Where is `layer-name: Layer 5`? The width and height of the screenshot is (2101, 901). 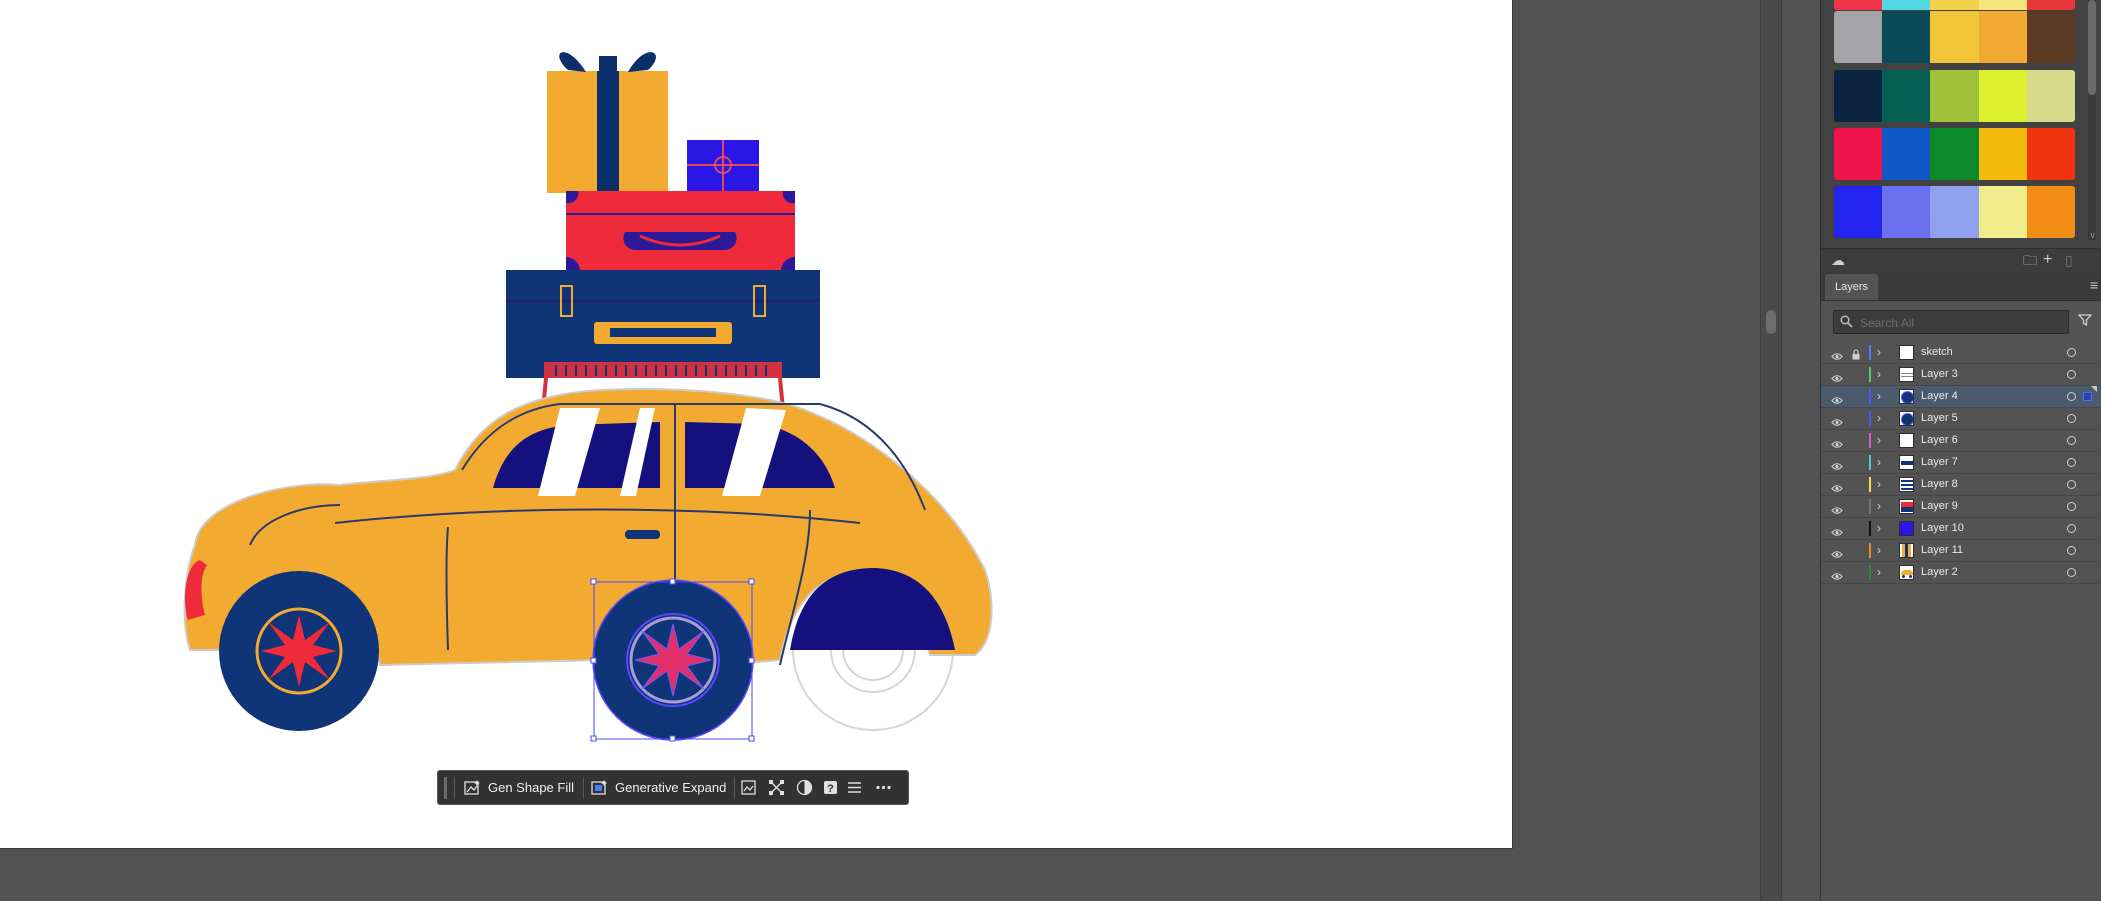 layer-name: Layer 5 is located at coordinates (1939, 418).